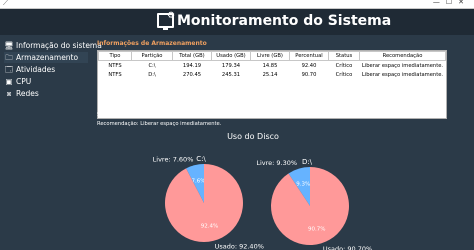  I want to click on column-header: Recomendação, so click(402, 56).